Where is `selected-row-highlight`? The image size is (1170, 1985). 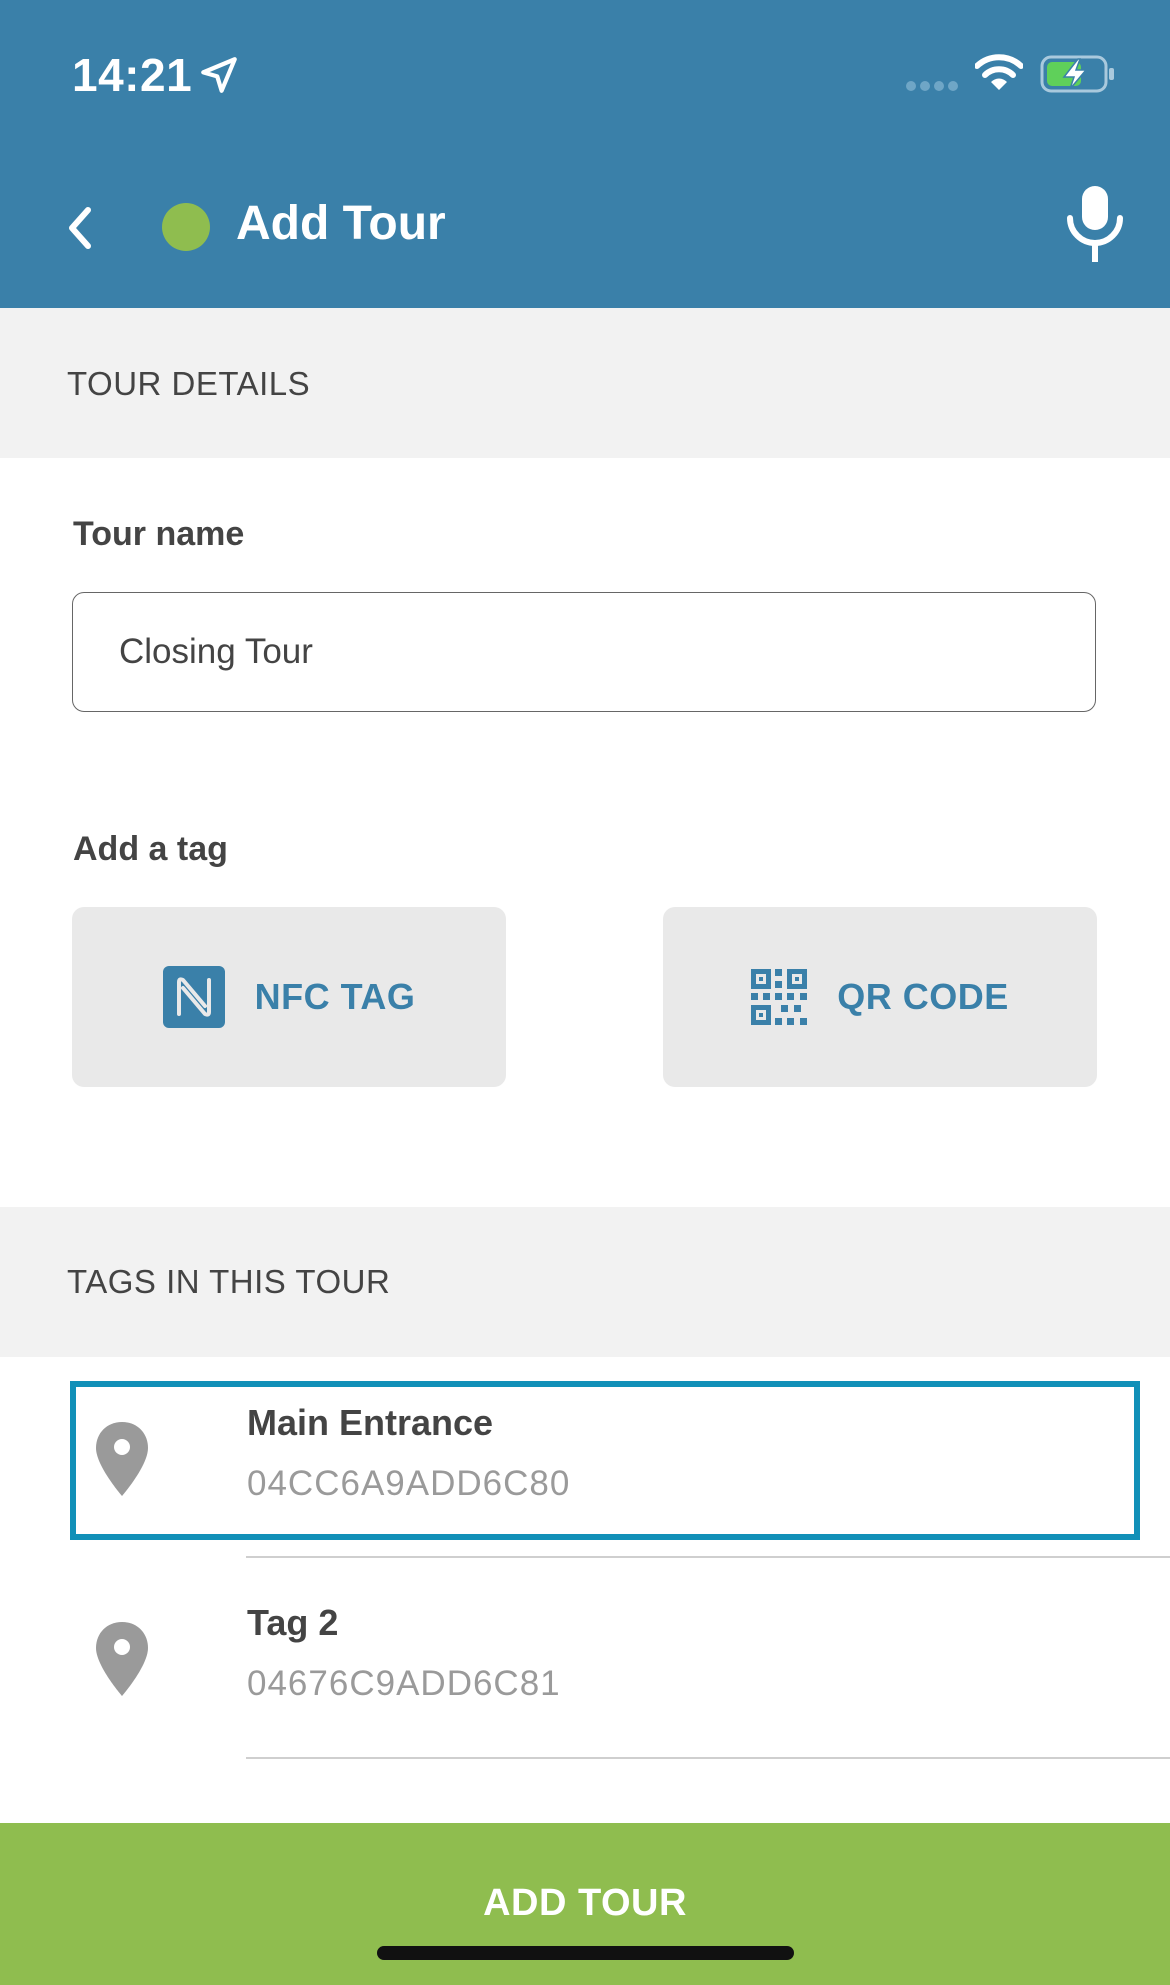
selected-row-highlight is located at coordinates (605, 1460).